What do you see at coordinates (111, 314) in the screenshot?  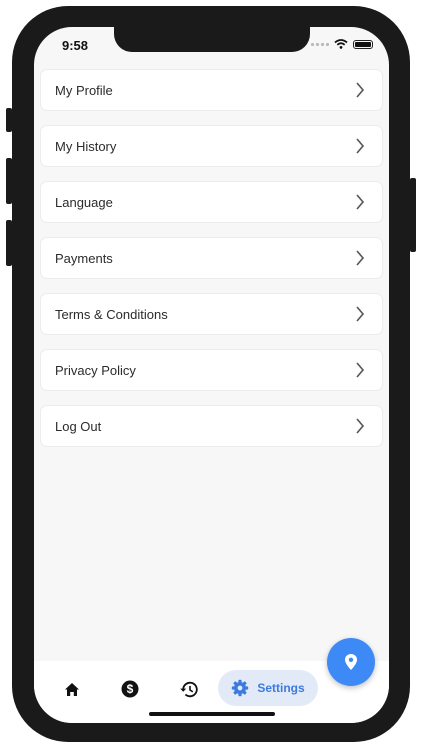 I see `menu-item-label: Terms & Conditions` at bounding box center [111, 314].